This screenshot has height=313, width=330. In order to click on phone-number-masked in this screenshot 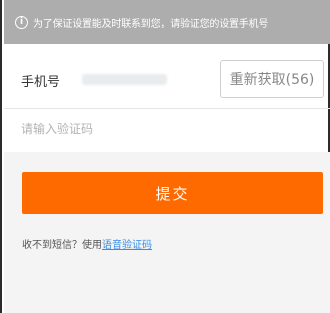, I will do `click(124, 79)`.